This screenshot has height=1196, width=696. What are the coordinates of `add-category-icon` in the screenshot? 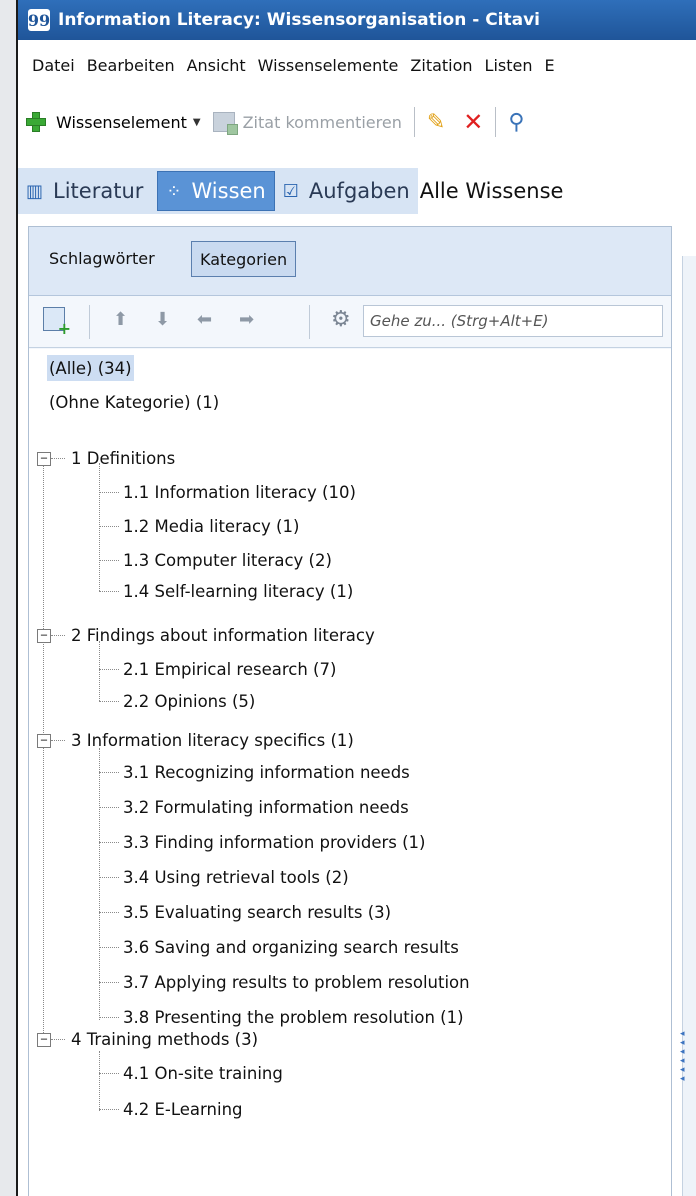 It's located at (57, 322).